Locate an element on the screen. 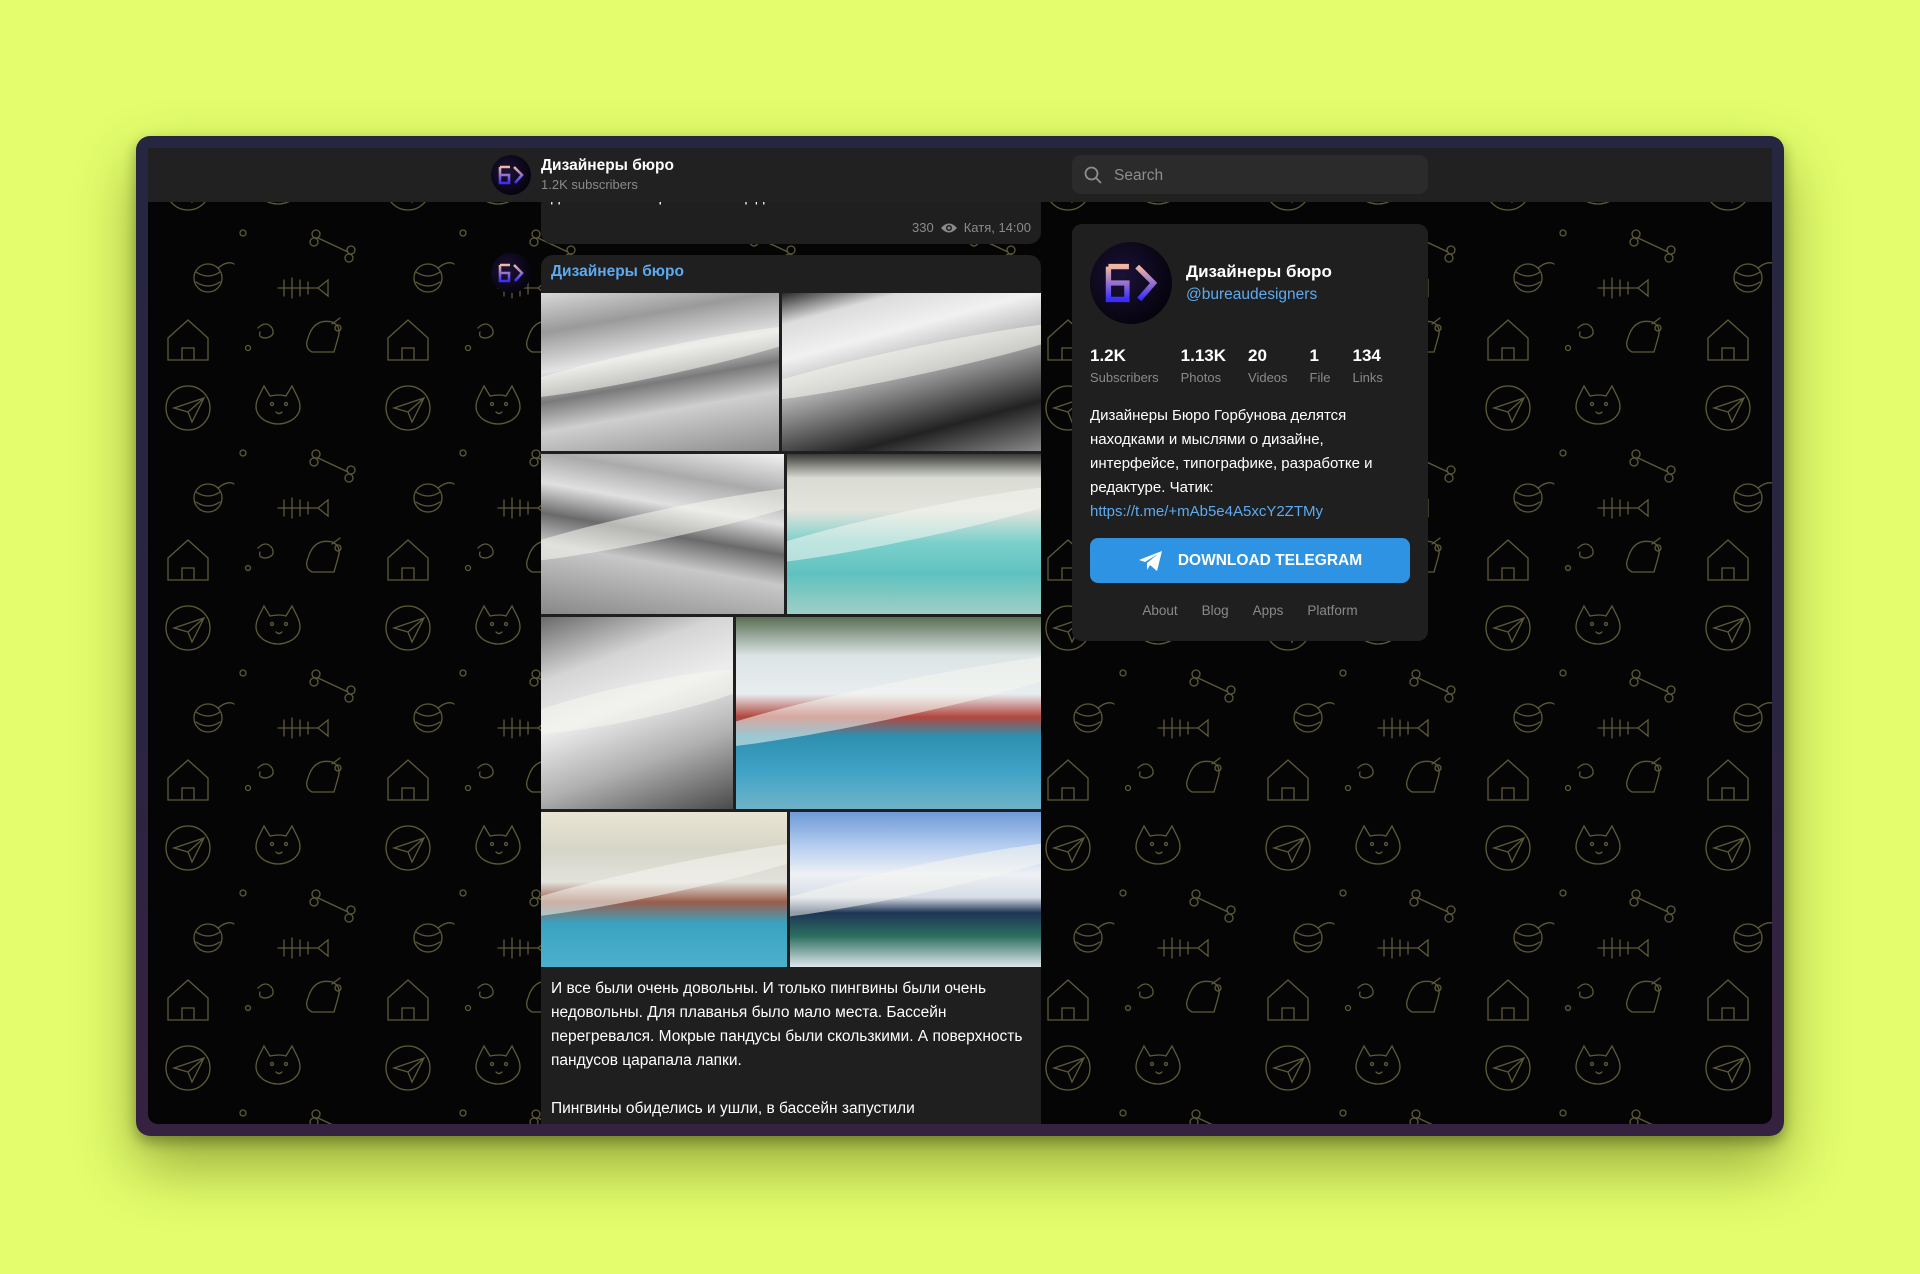 Image resolution: width=1920 pixels, height=1274 pixels. message-author-avatar is located at coordinates (511, 273).